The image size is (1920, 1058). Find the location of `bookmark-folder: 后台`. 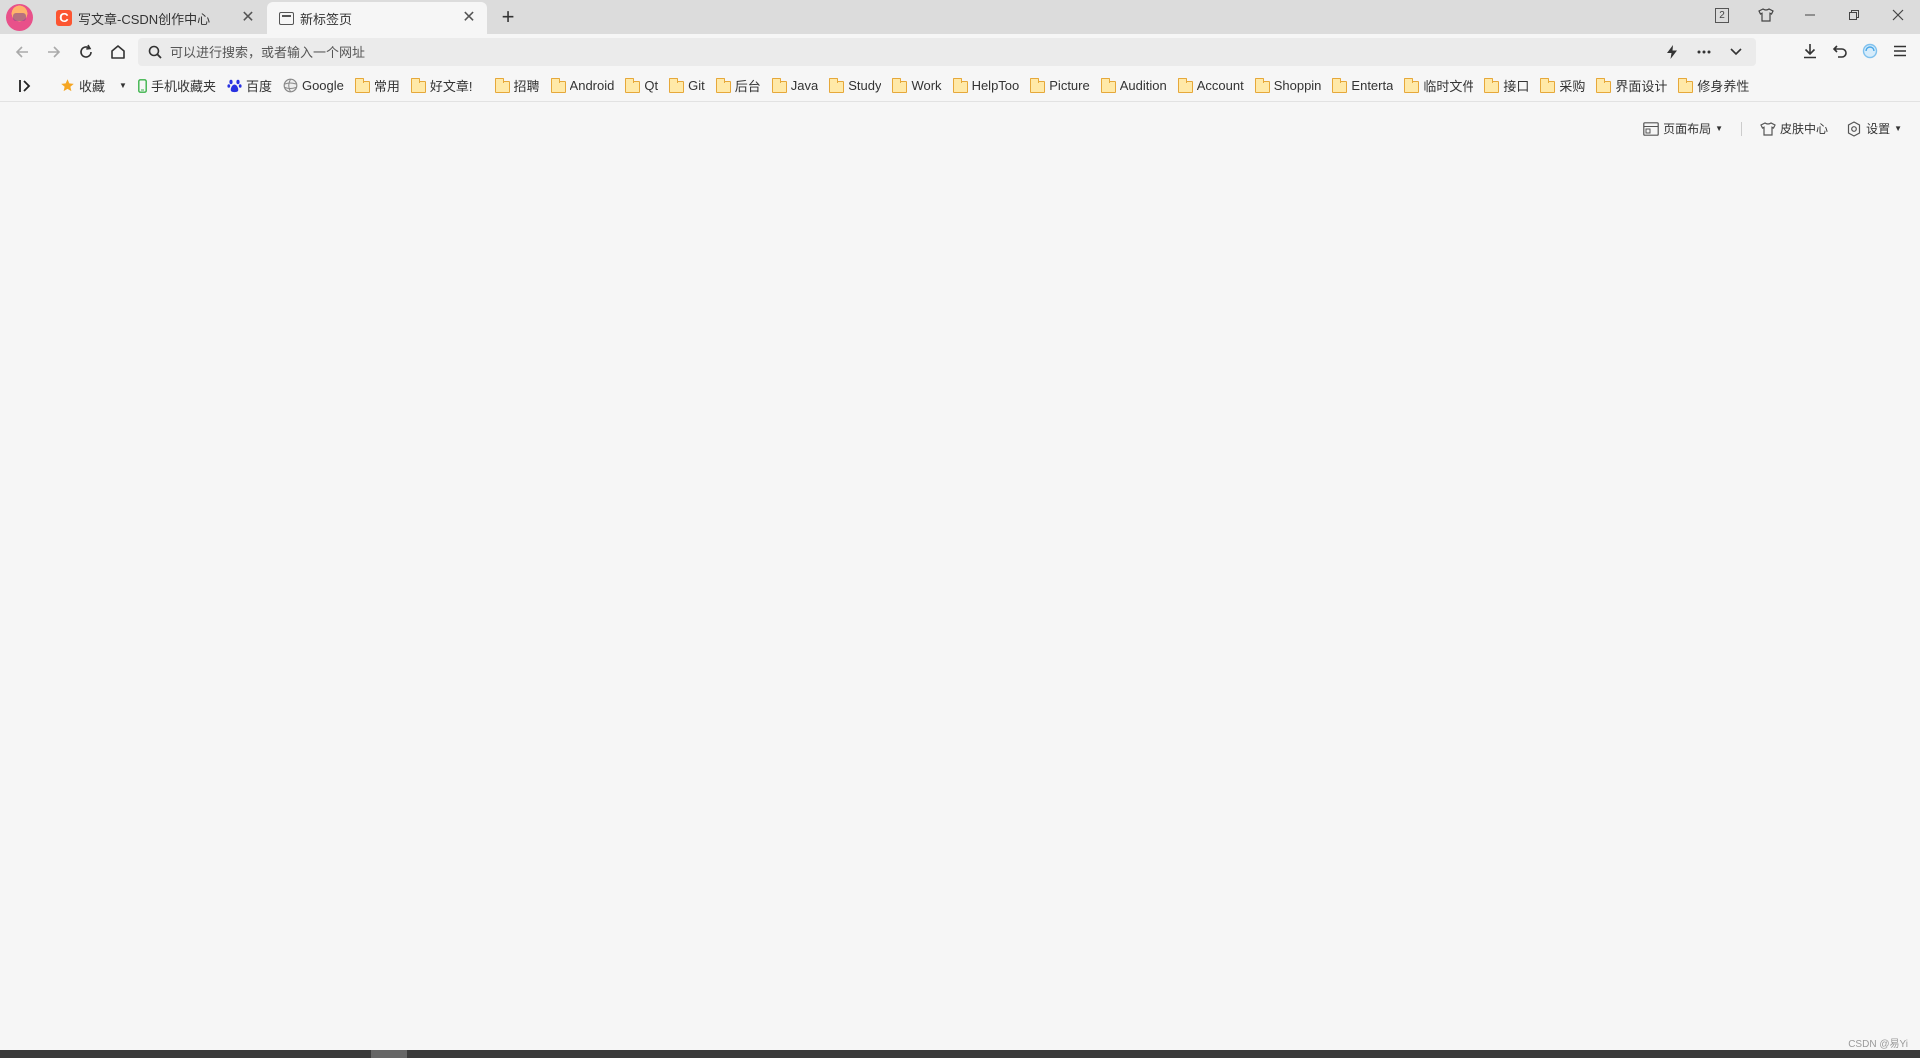

bookmark-folder: 后台 is located at coordinates (738, 86).